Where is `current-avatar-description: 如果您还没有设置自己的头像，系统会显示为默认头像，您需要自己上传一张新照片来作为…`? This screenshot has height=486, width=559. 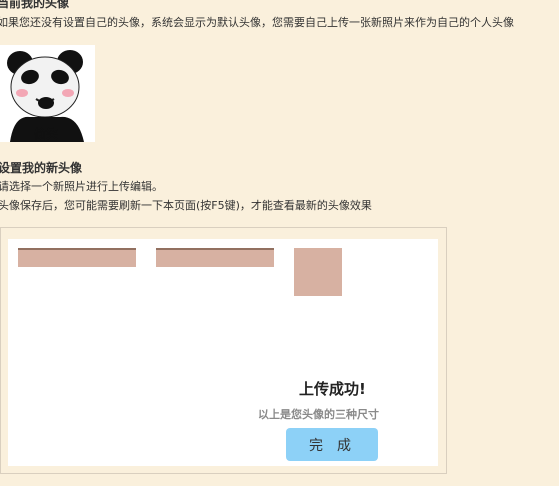 current-avatar-description: 如果您还没有设置自己的头像，系统会显示为默认头像，您需要自己上传一张新照片来作为… is located at coordinates (257, 22).